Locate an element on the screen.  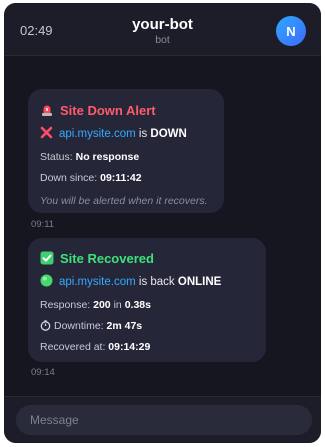
status-connector: is back is located at coordinates (156, 282).